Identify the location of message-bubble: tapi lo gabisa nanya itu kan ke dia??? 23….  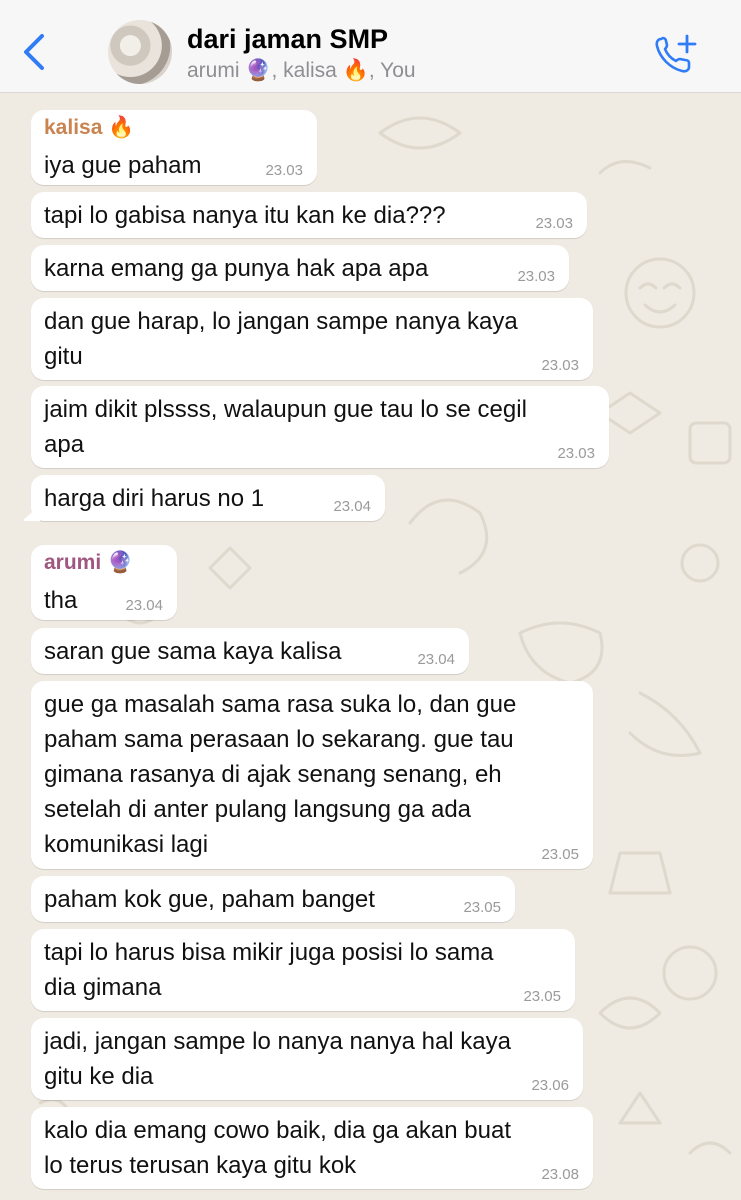
(309, 215).